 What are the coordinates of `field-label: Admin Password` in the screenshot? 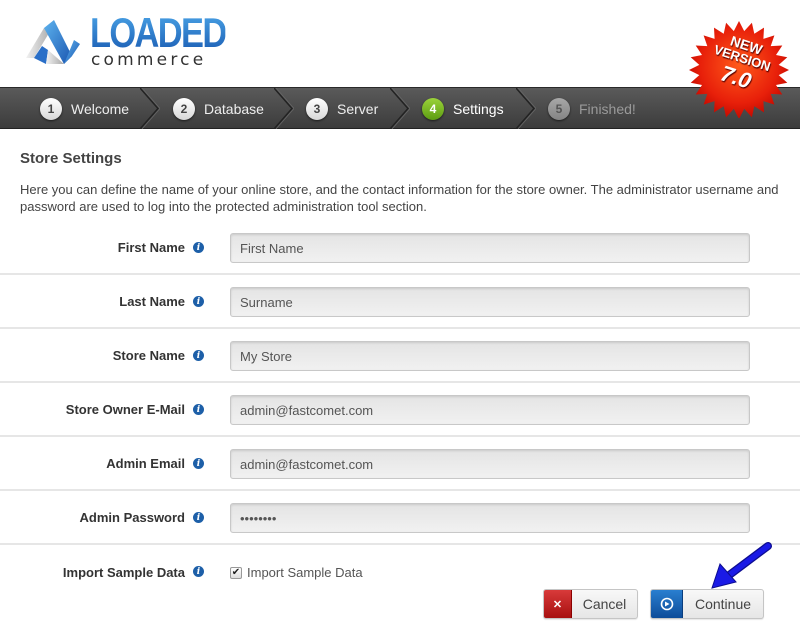 It's located at (132, 517).